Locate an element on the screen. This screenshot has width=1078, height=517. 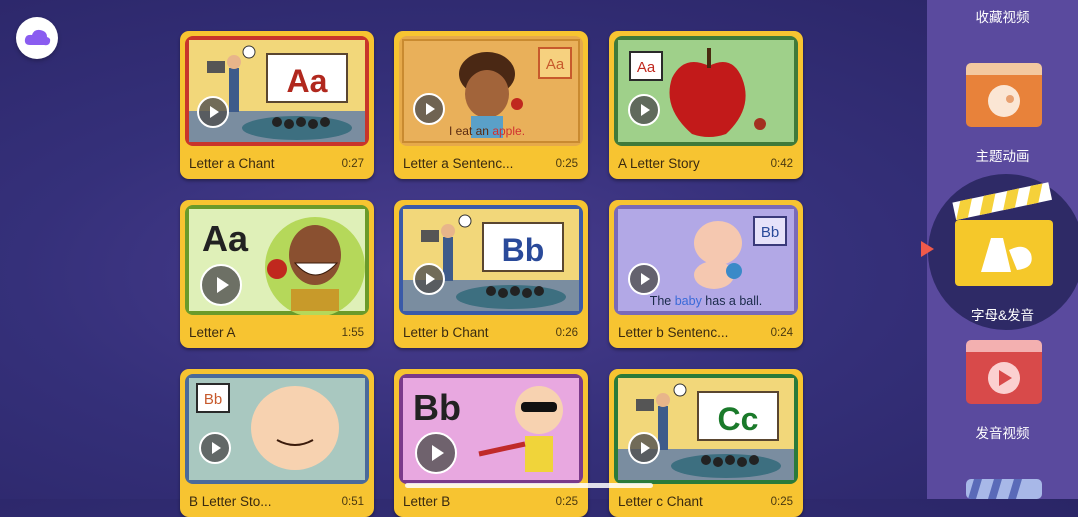
theme-animation-icon is located at coordinates (1004, 95).